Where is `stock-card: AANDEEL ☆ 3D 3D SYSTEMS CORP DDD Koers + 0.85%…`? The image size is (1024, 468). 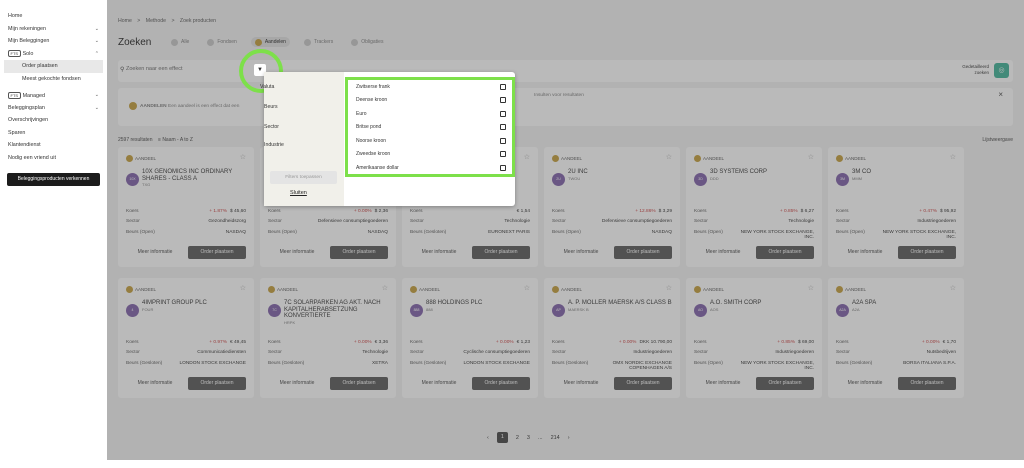
stock-card: AANDEEL ☆ 3D 3D SYSTEMS CORP DDD Koers + 0.85%… is located at coordinates (754, 207).